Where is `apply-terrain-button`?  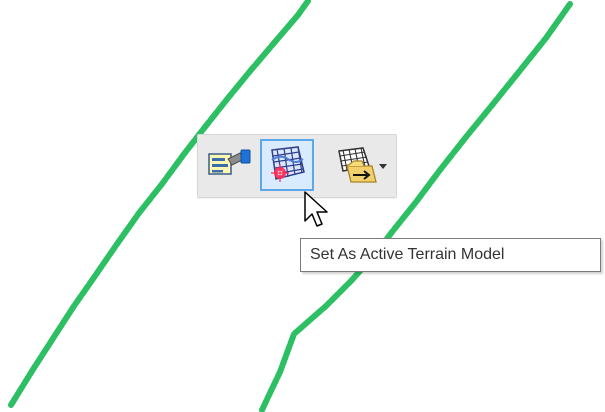 apply-terrain-button is located at coordinates (357, 165).